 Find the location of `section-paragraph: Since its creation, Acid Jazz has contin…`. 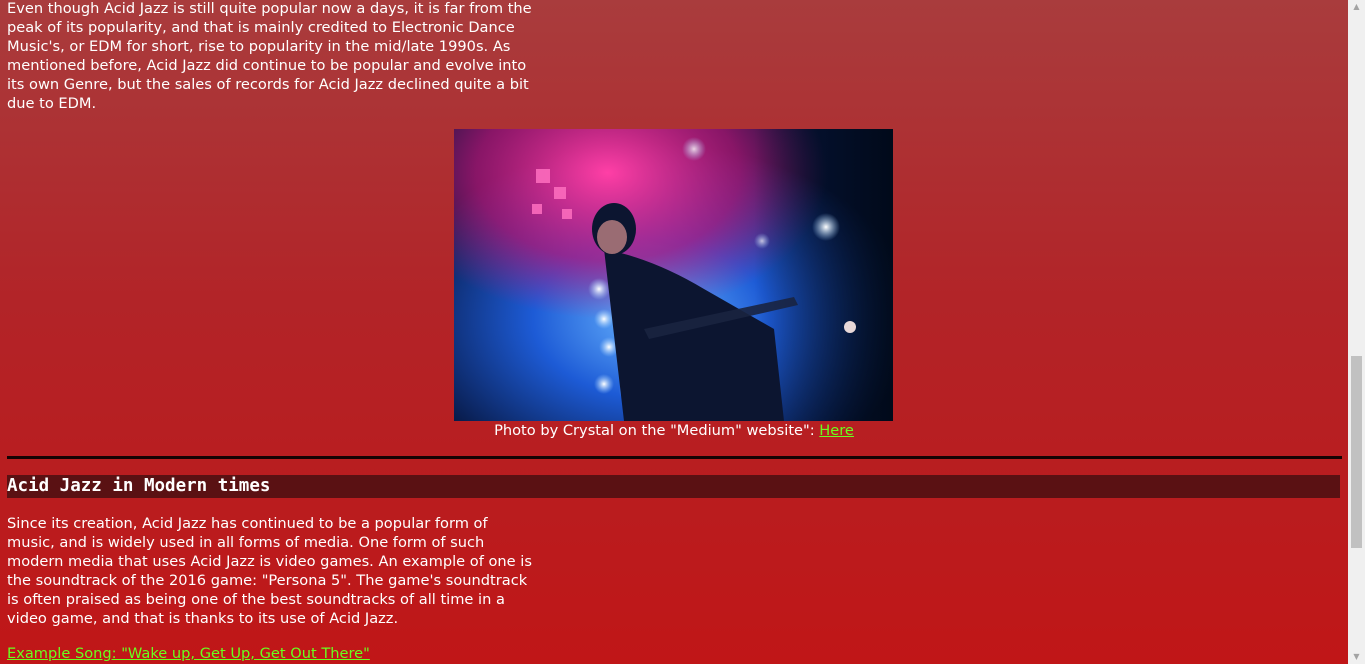

section-paragraph: Since its creation, Acid Jazz has contin… is located at coordinates (269, 571).